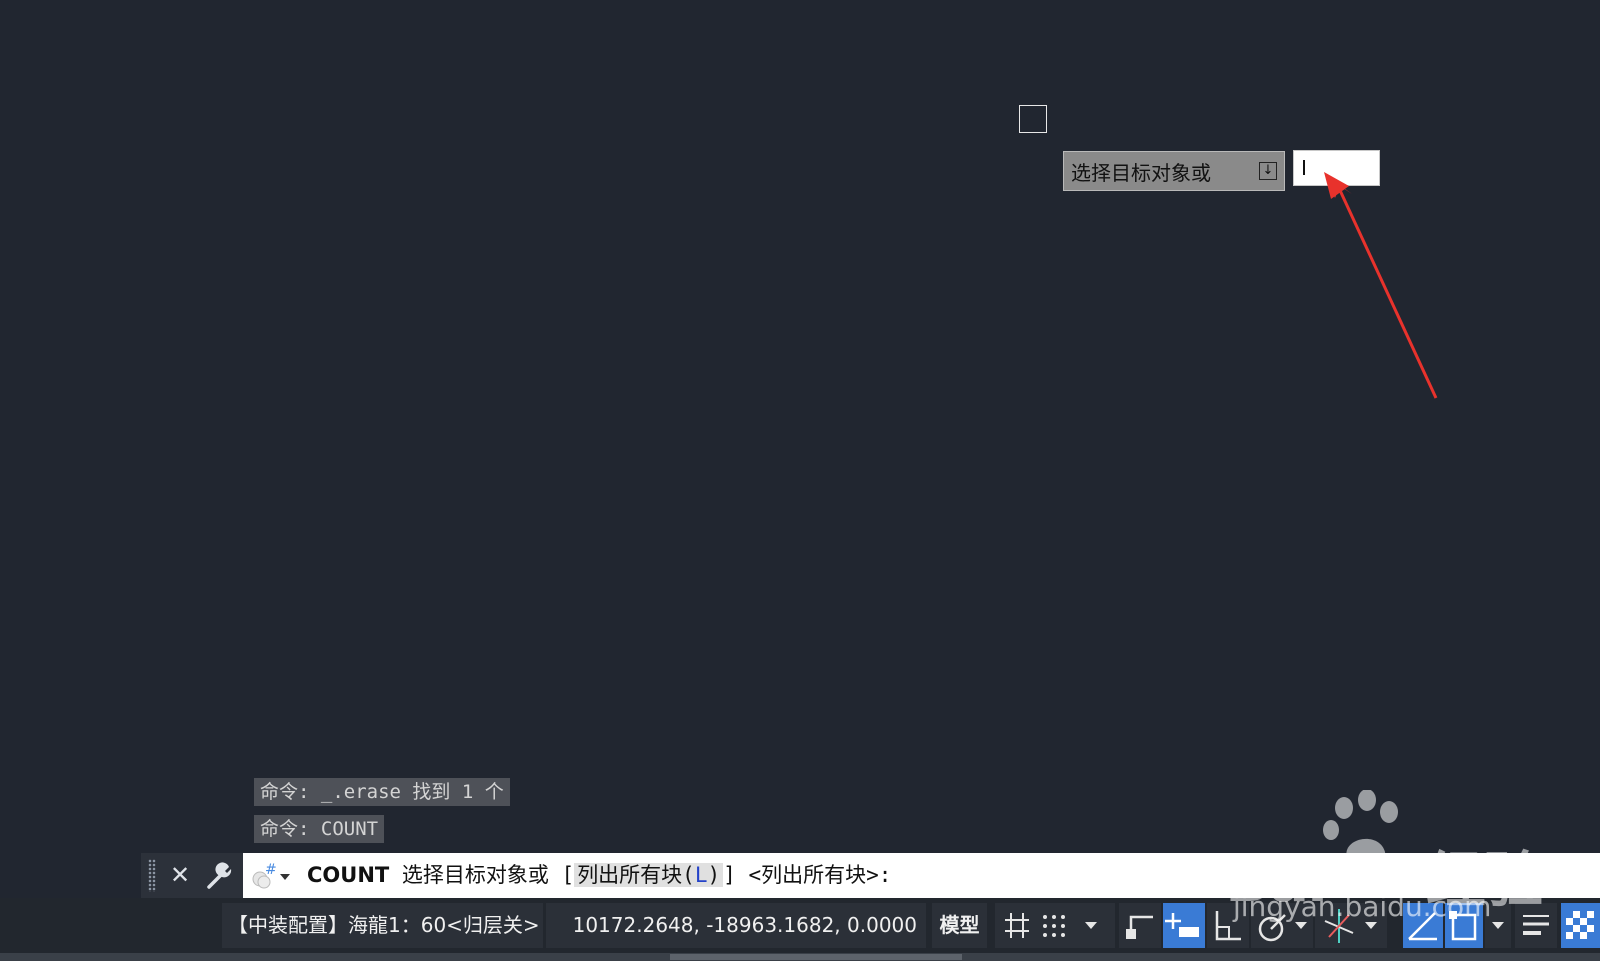  What do you see at coordinates (475, 875) in the screenshot?
I see `command-prompt: 选择目标对象或` at bounding box center [475, 875].